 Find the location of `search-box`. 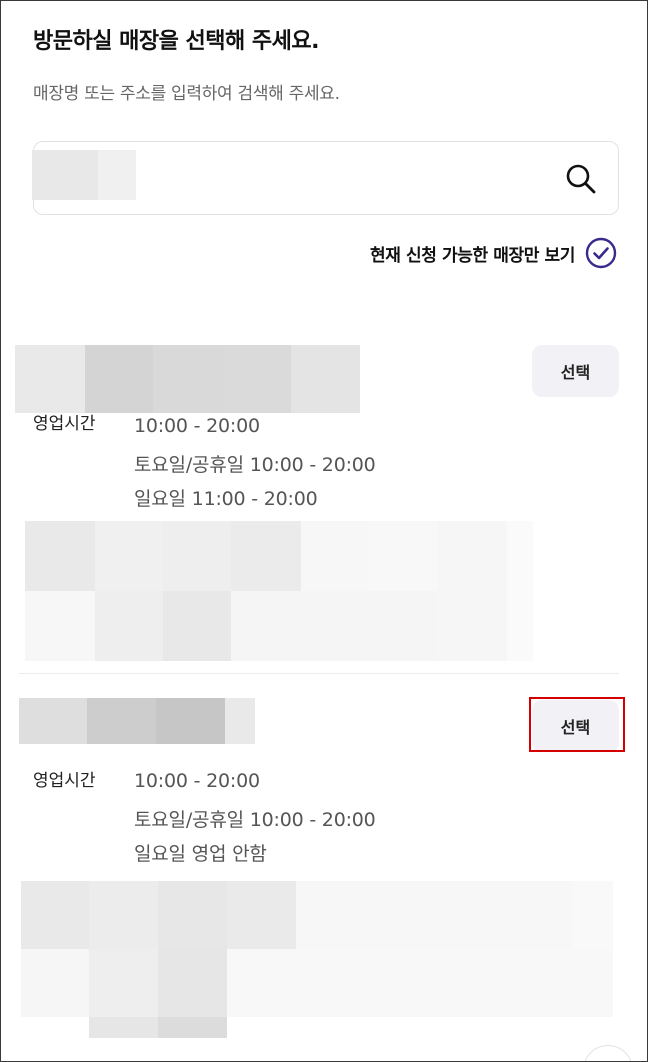

search-box is located at coordinates (325, 178).